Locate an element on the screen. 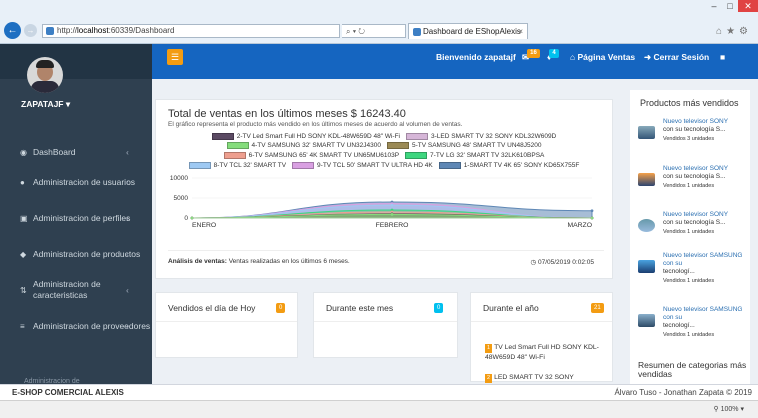 This screenshot has width=758, height=418. sidebar-item-proveedores: ≡ Administracion de proveedores ‹ is located at coordinates (76, 326).